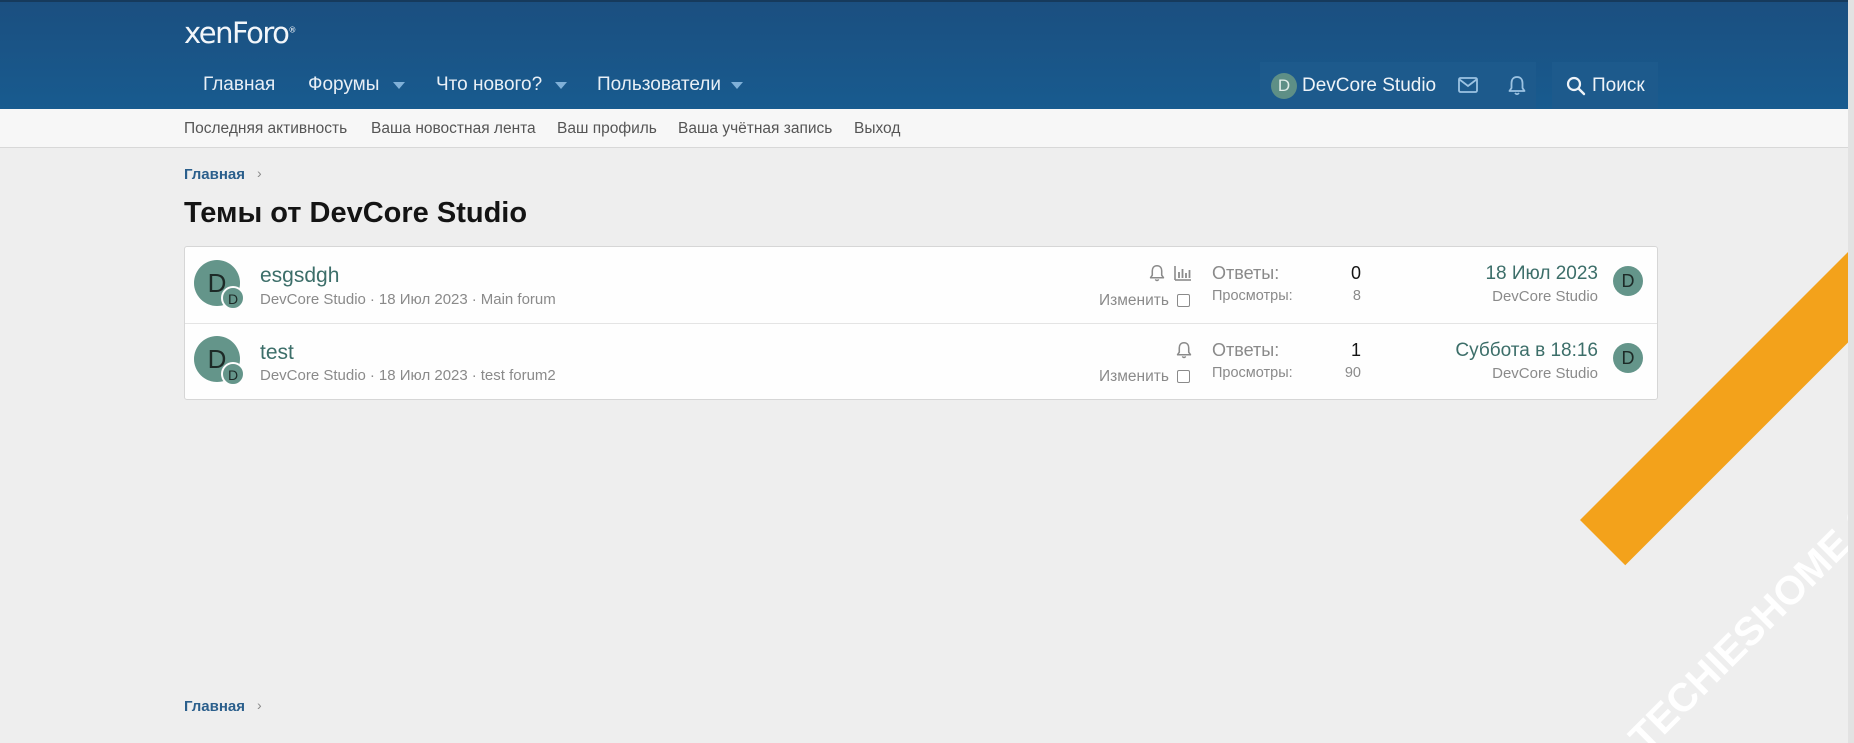  I want to click on scrollbar, so click(1851, 371).